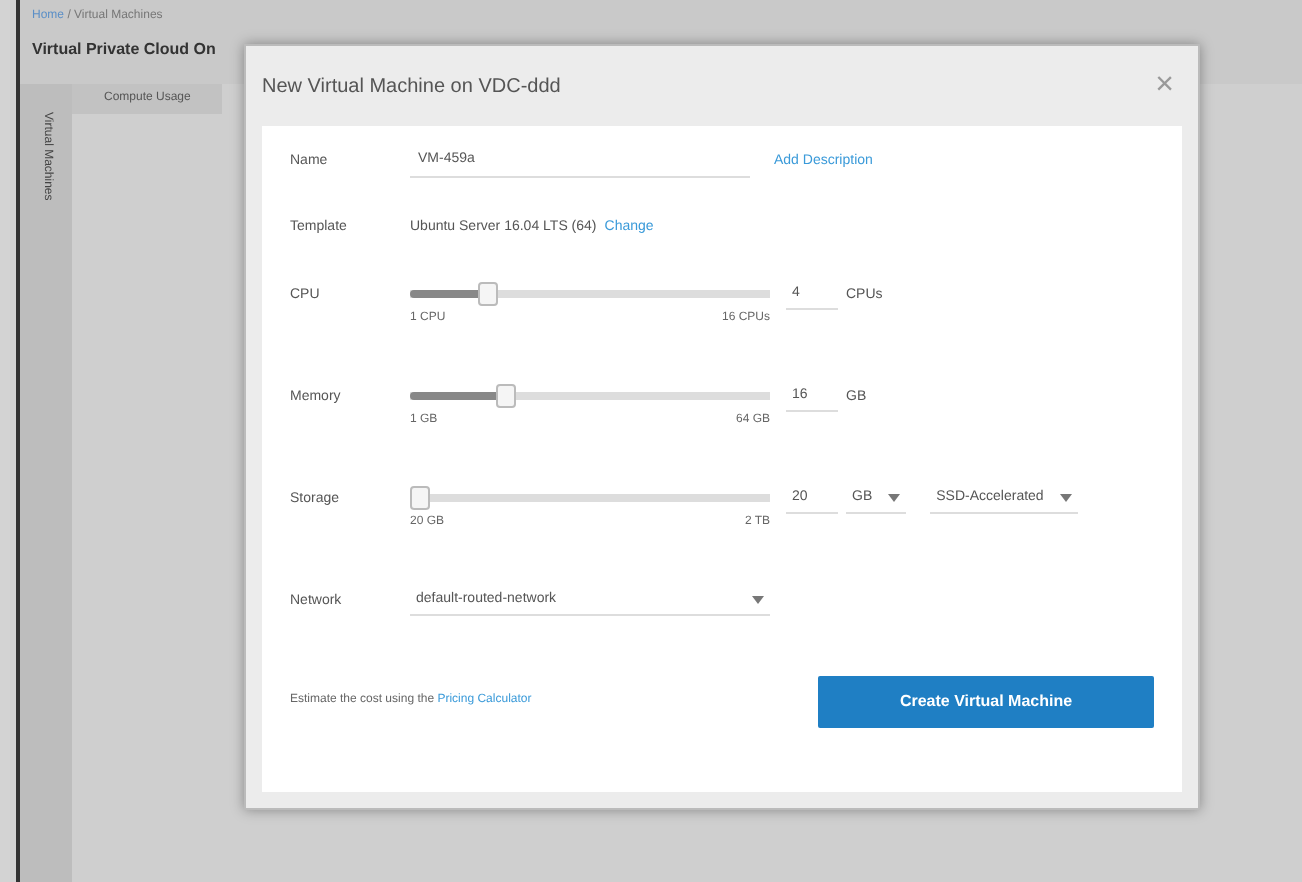 This screenshot has height=882, width=1302. I want to click on dialog-title: New Virtual Machine on VDC-ddd, so click(411, 87).